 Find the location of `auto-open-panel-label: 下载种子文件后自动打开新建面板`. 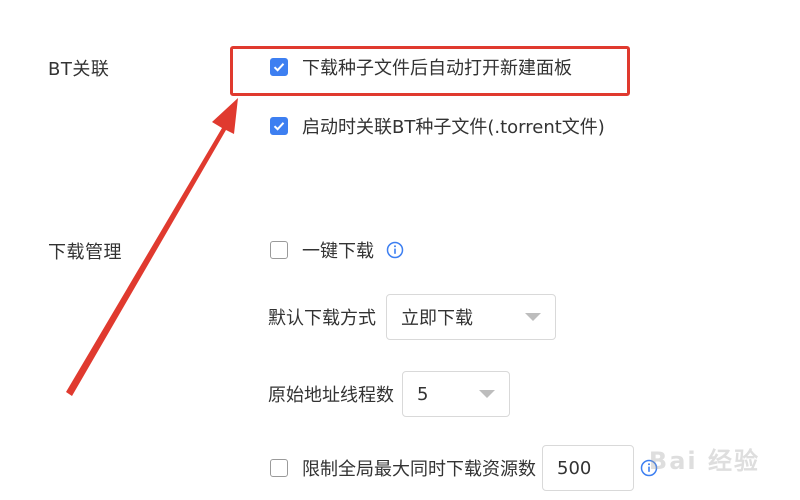

auto-open-panel-label: 下载种子文件后自动打开新建面板 is located at coordinates (437, 68).